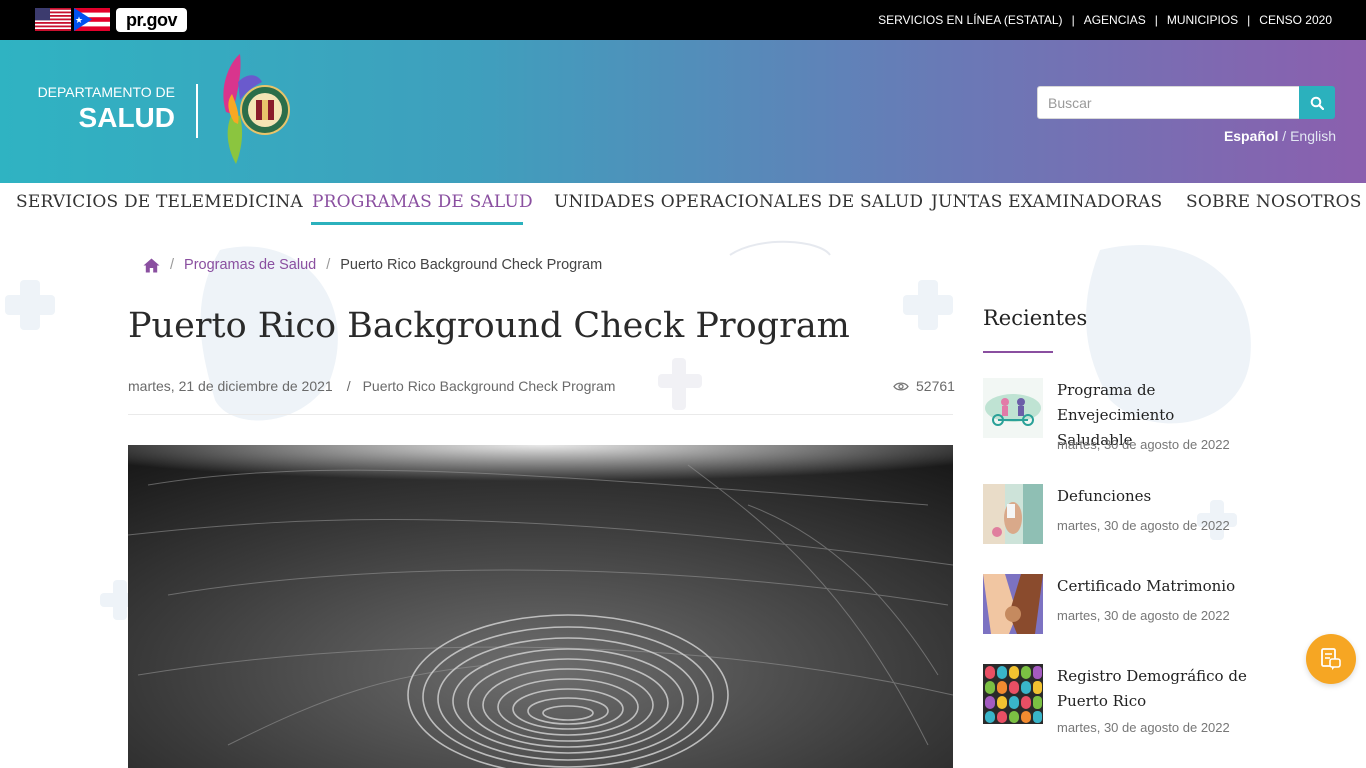  I want to click on breadcrumb-current: Puerto Rico Background Check Program, so click(471, 265).